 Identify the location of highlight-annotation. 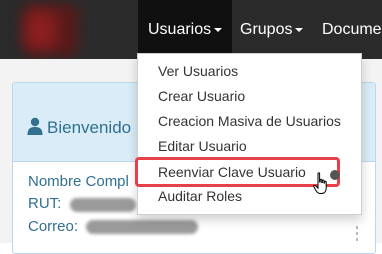
(237, 172).